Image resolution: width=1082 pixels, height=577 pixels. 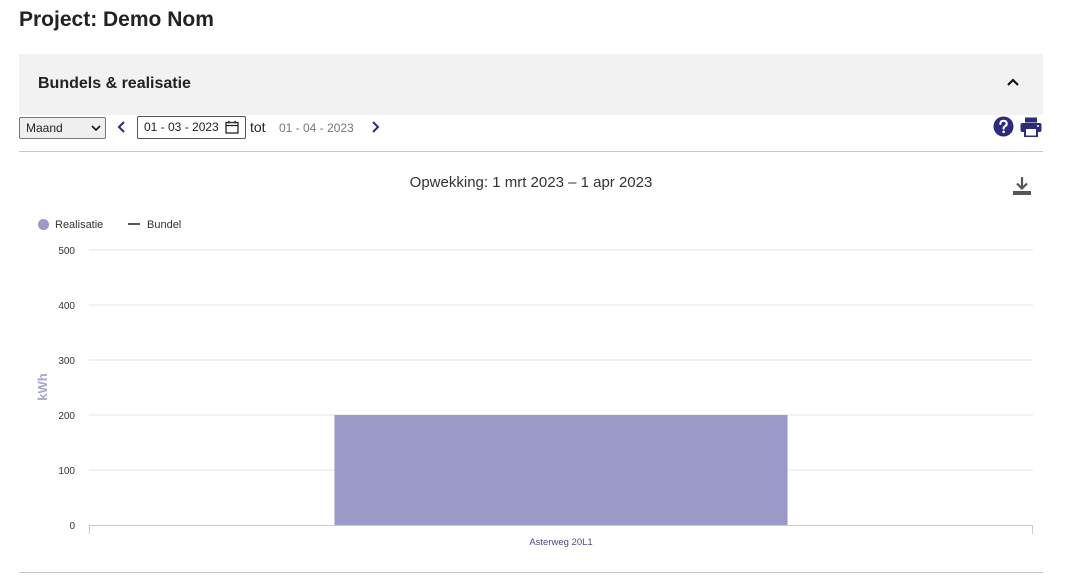 What do you see at coordinates (66, 306) in the screenshot?
I see `y-tick-label: 400` at bounding box center [66, 306].